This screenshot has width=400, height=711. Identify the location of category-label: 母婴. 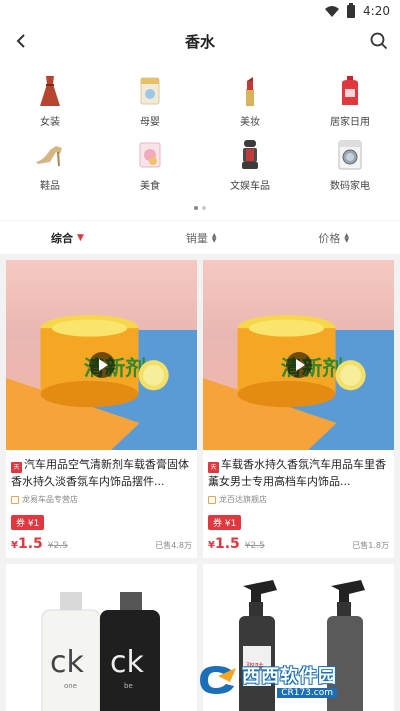
(150, 122).